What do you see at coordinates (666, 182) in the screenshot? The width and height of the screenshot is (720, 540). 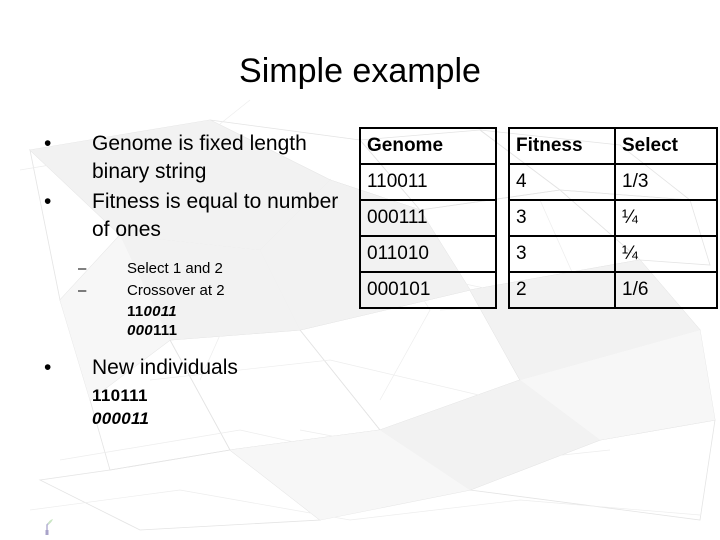 I see `select-cell: 1/3` at bounding box center [666, 182].